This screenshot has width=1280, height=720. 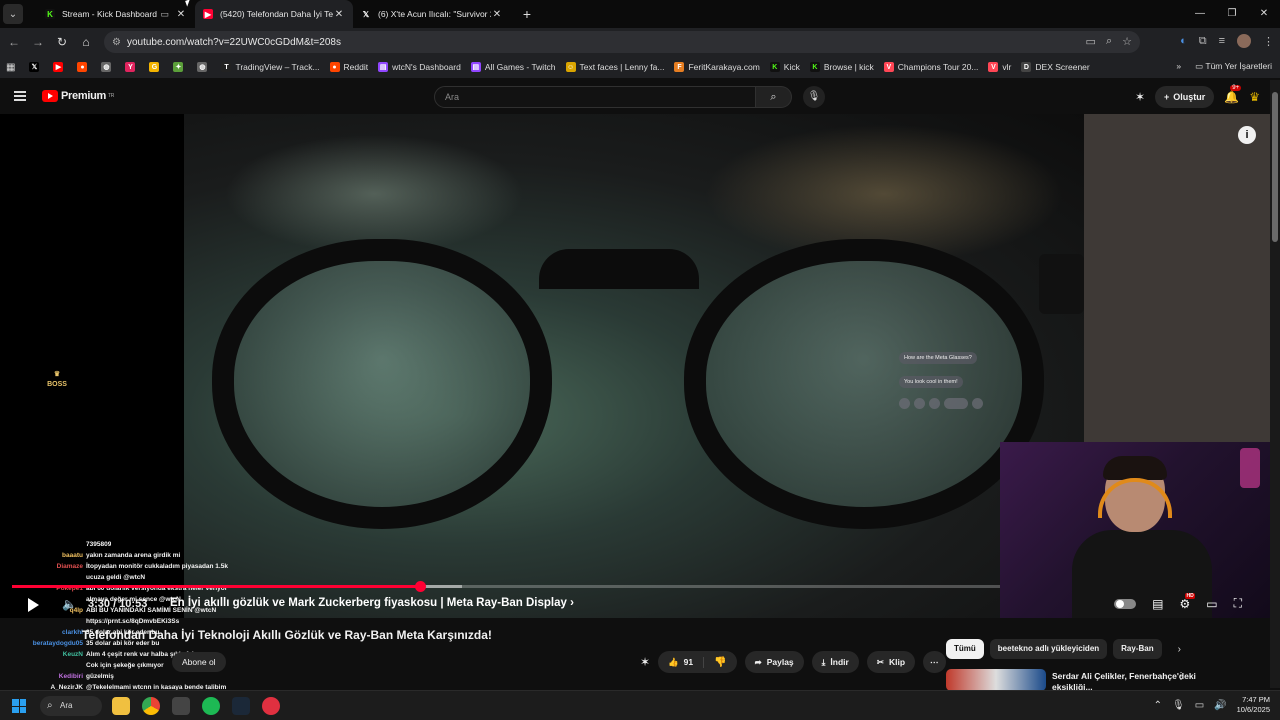 I want to click on tab-search-button: ⌄, so click(x=13, y=14).